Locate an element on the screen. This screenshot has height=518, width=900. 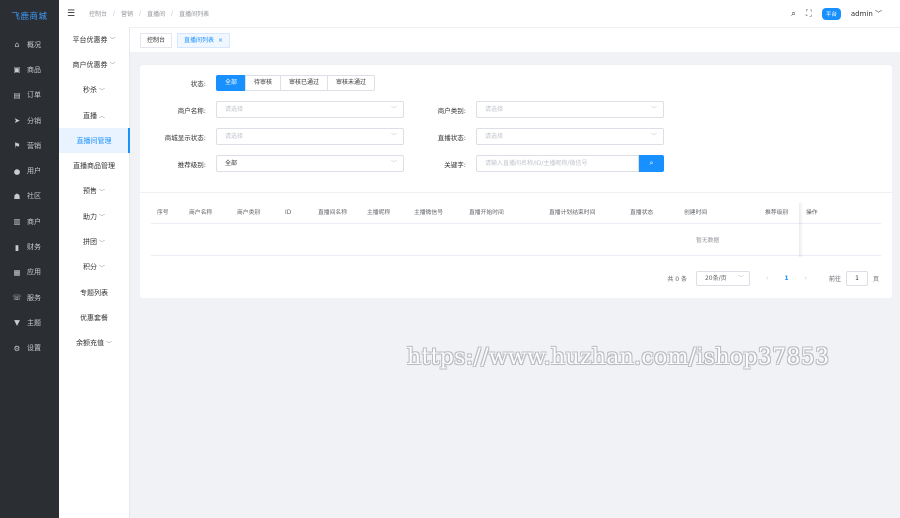
sidebar-item-label: 主题 is located at coordinates (34, 322).